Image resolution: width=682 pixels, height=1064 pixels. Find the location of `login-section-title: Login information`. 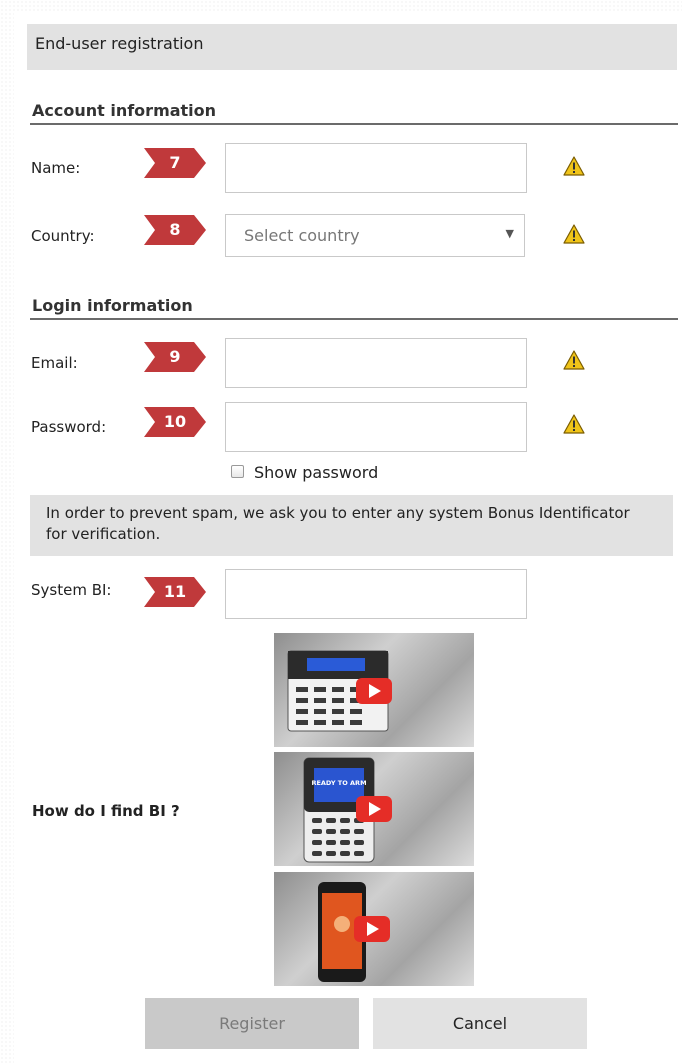

login-section-title: Login information is located at coordinates (112, 305).